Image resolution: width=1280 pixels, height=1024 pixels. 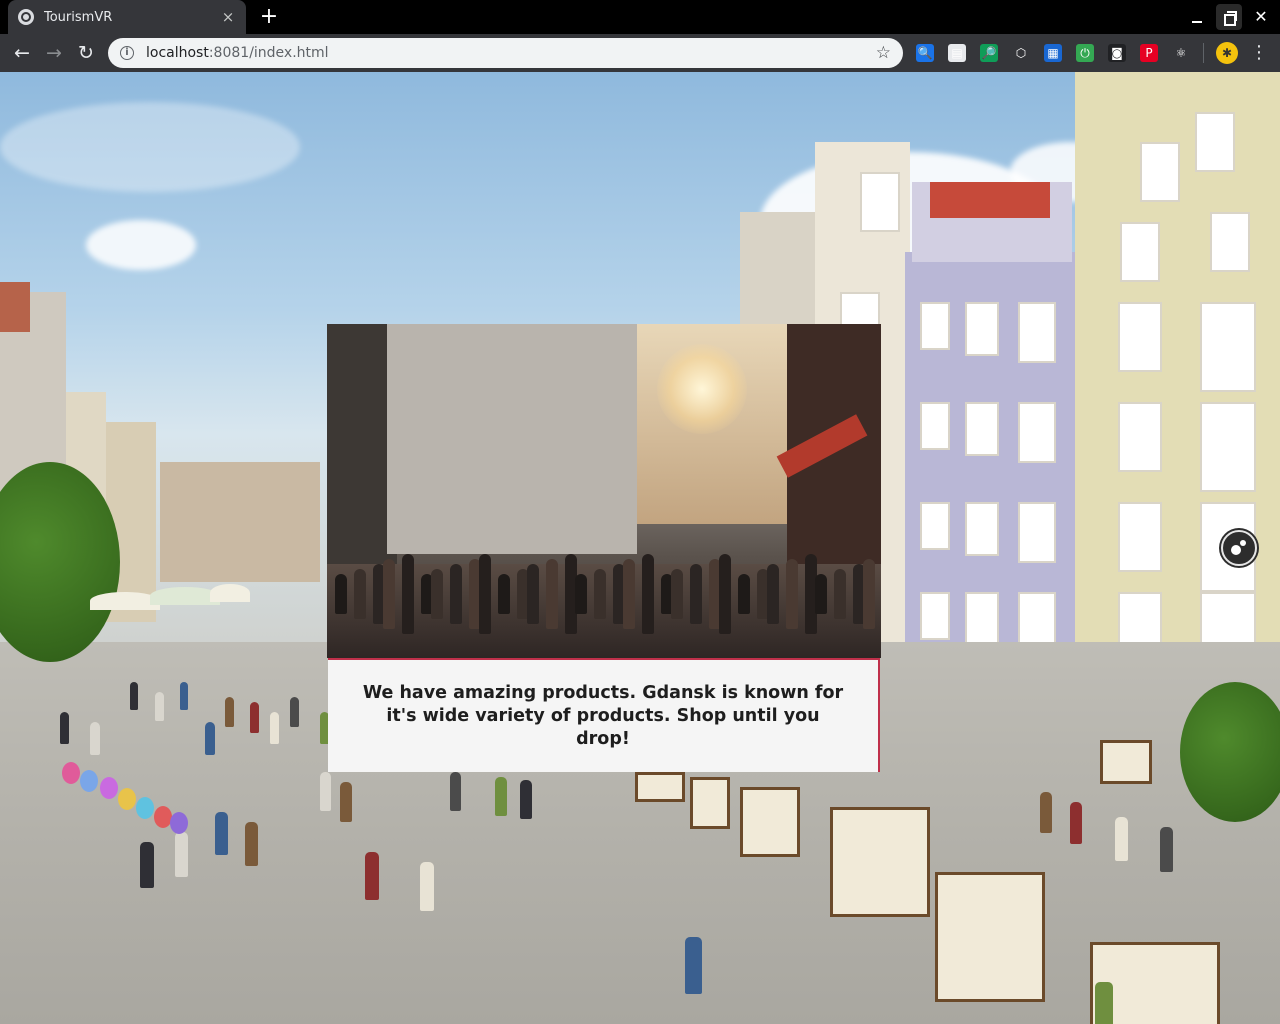 What do you see at coordinates (26, 17) in the screenshot?
I see `globe-icon` at bounding box center [26, 17].